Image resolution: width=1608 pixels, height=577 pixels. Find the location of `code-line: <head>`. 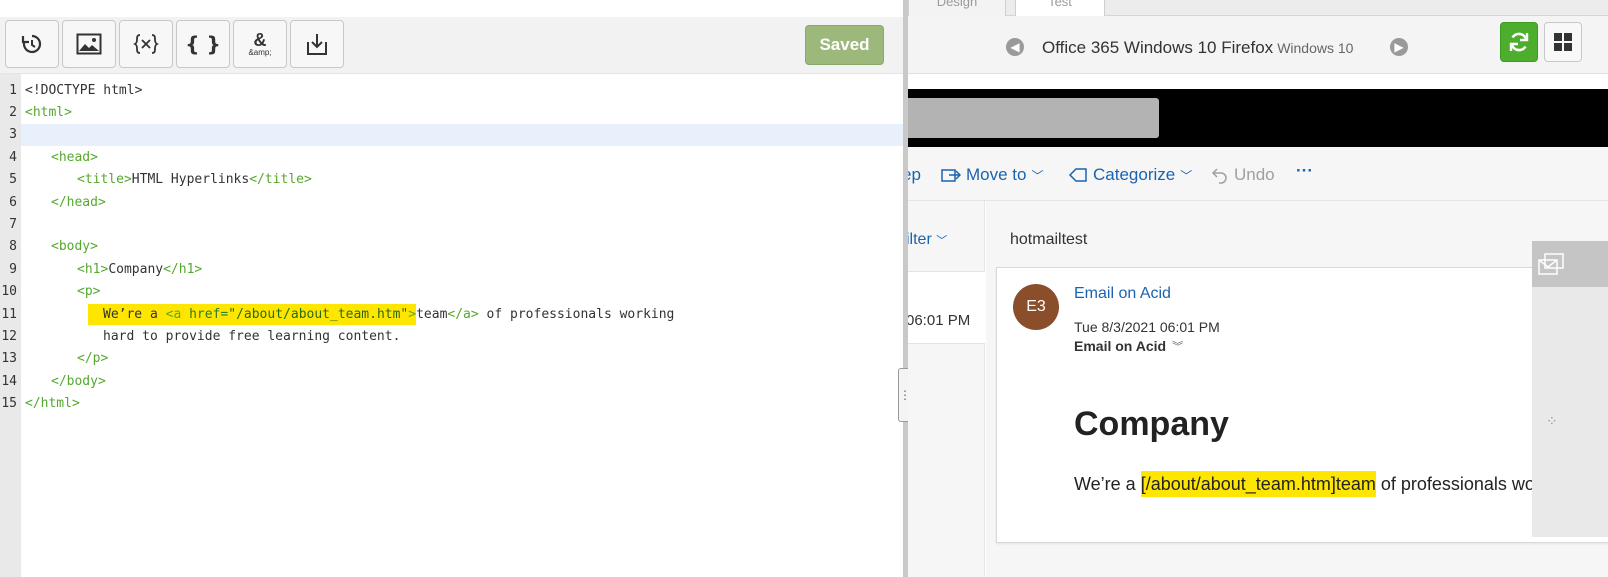

code-line: <head> is located at coordinates (74, 158).